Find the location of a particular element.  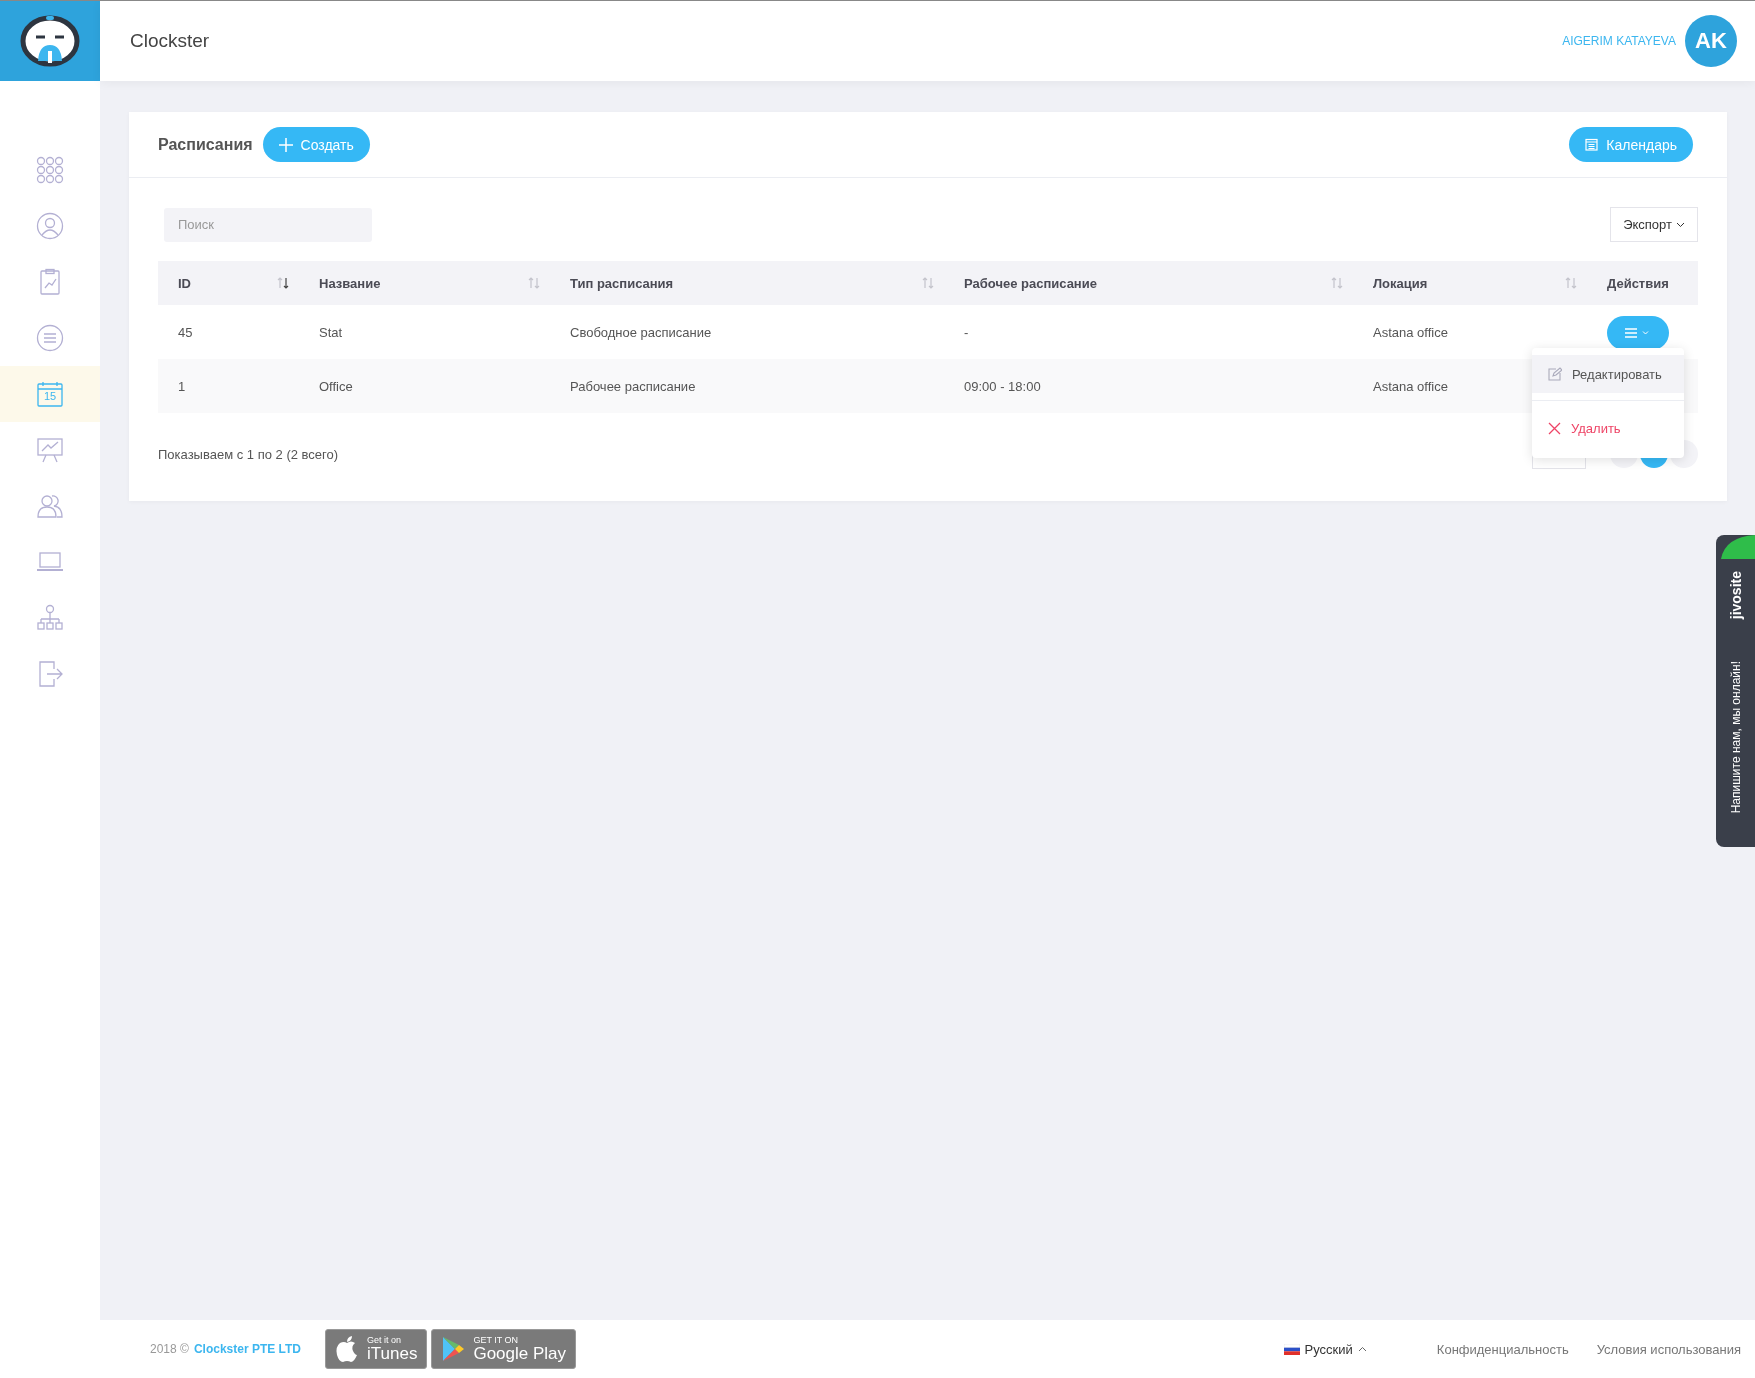

chat-tab: jivosite Напишите нам, мы онлайн! is located at coordinates (1735, 691).